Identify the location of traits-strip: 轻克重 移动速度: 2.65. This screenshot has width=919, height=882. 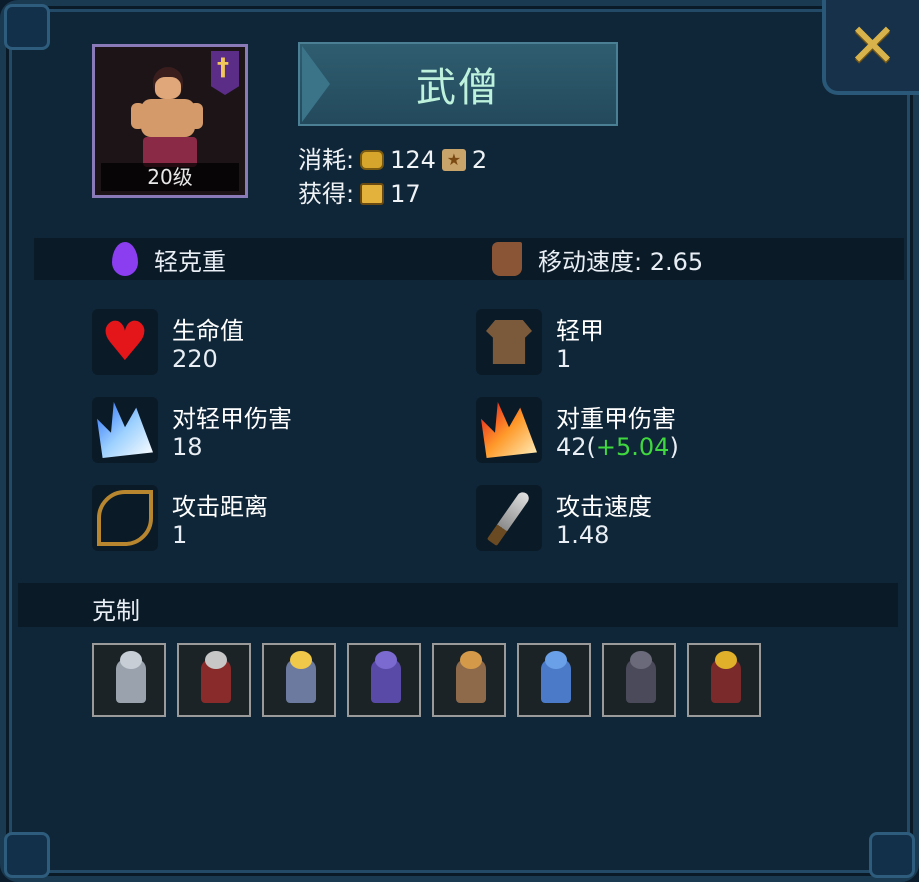
(469, 259).